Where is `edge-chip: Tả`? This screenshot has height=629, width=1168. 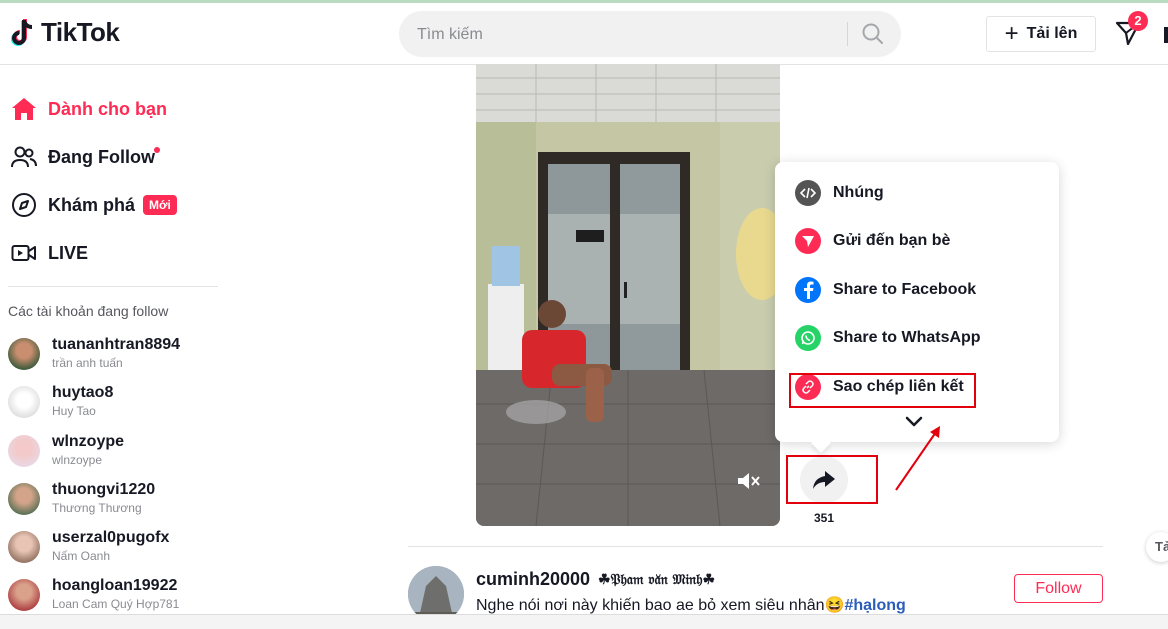
edge-chip: Tả is located at coordinates (1157, 547).